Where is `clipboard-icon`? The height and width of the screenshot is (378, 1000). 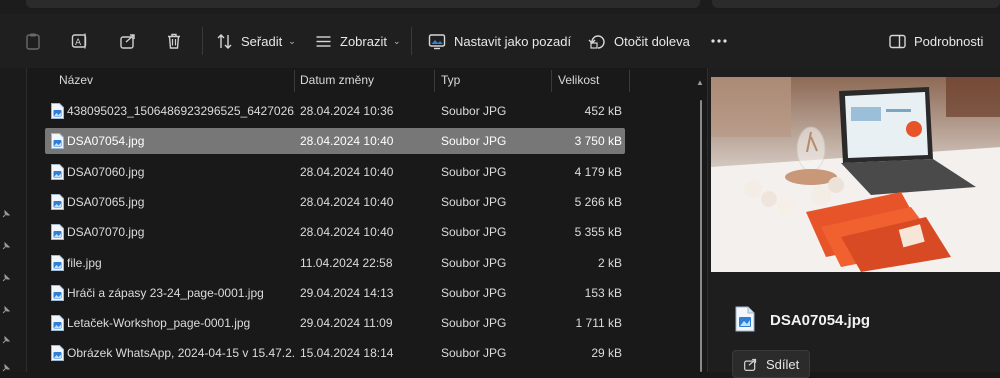 clipboard-icon is located at coordinates (33, 41).